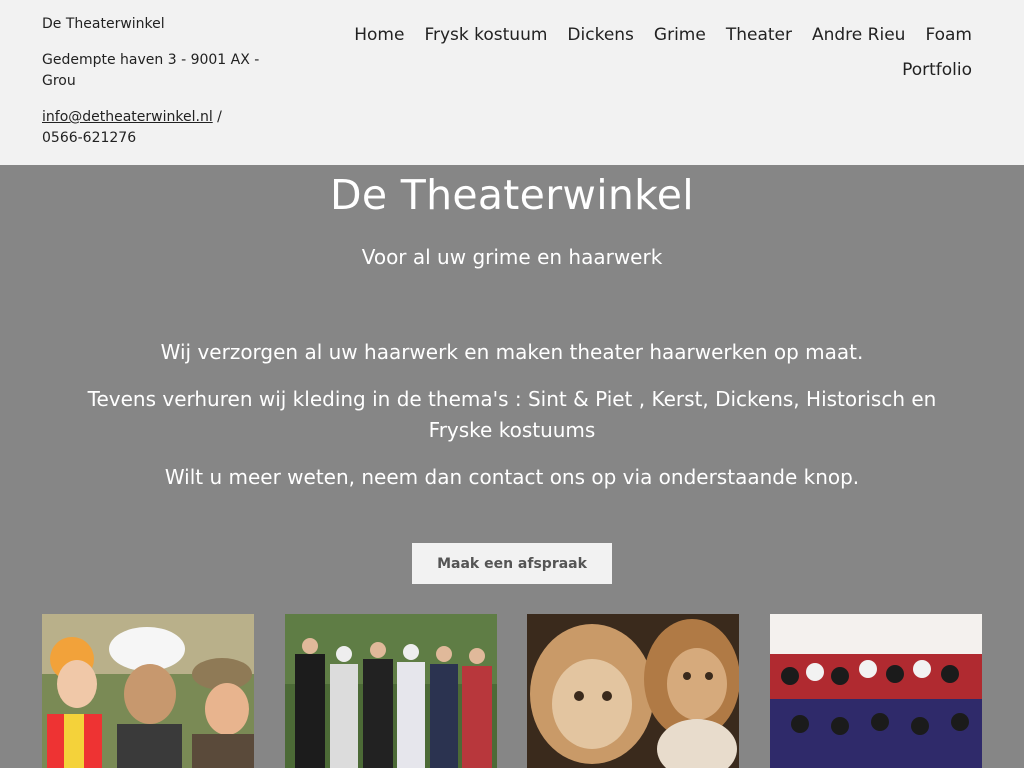 The height and width of the screenshot is (768, 1024). I want to click on nav-portfolio: Portfolio, so click(937, 70).